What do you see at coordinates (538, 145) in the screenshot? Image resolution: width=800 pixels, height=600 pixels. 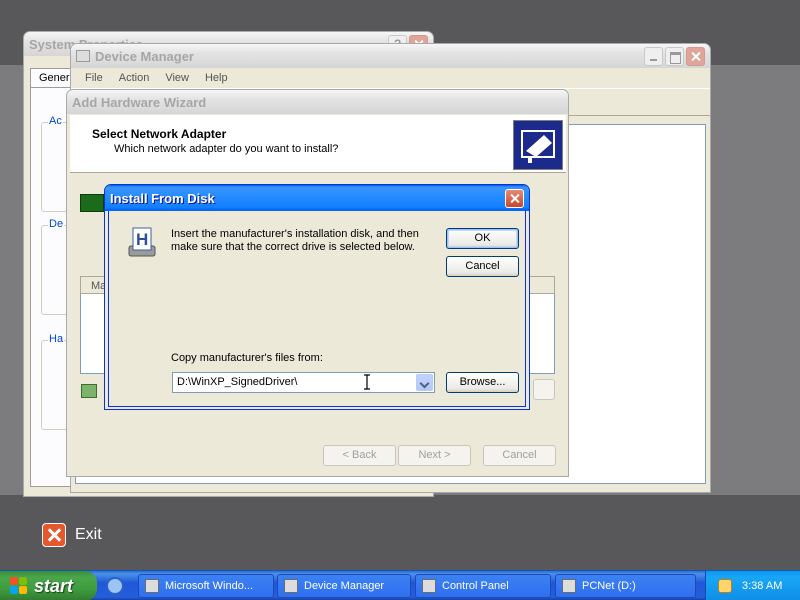 I see `hardware-card-icon` at bounding box center [538, 145].